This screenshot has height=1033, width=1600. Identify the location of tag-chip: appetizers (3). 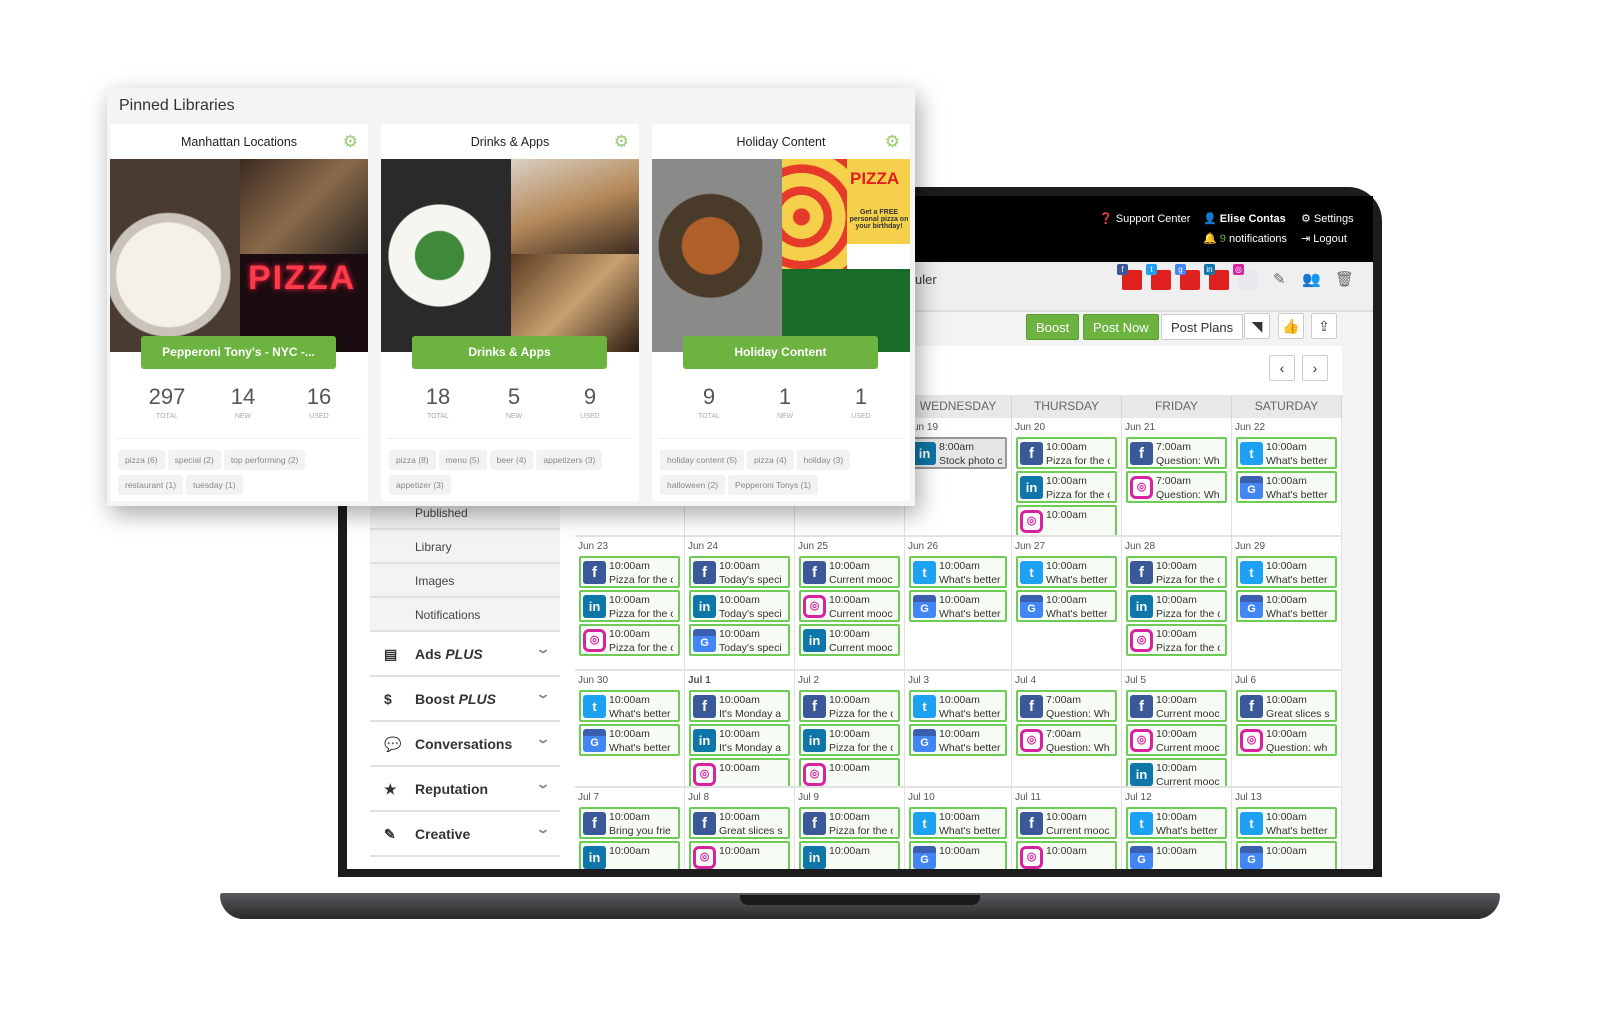
(569, 460).